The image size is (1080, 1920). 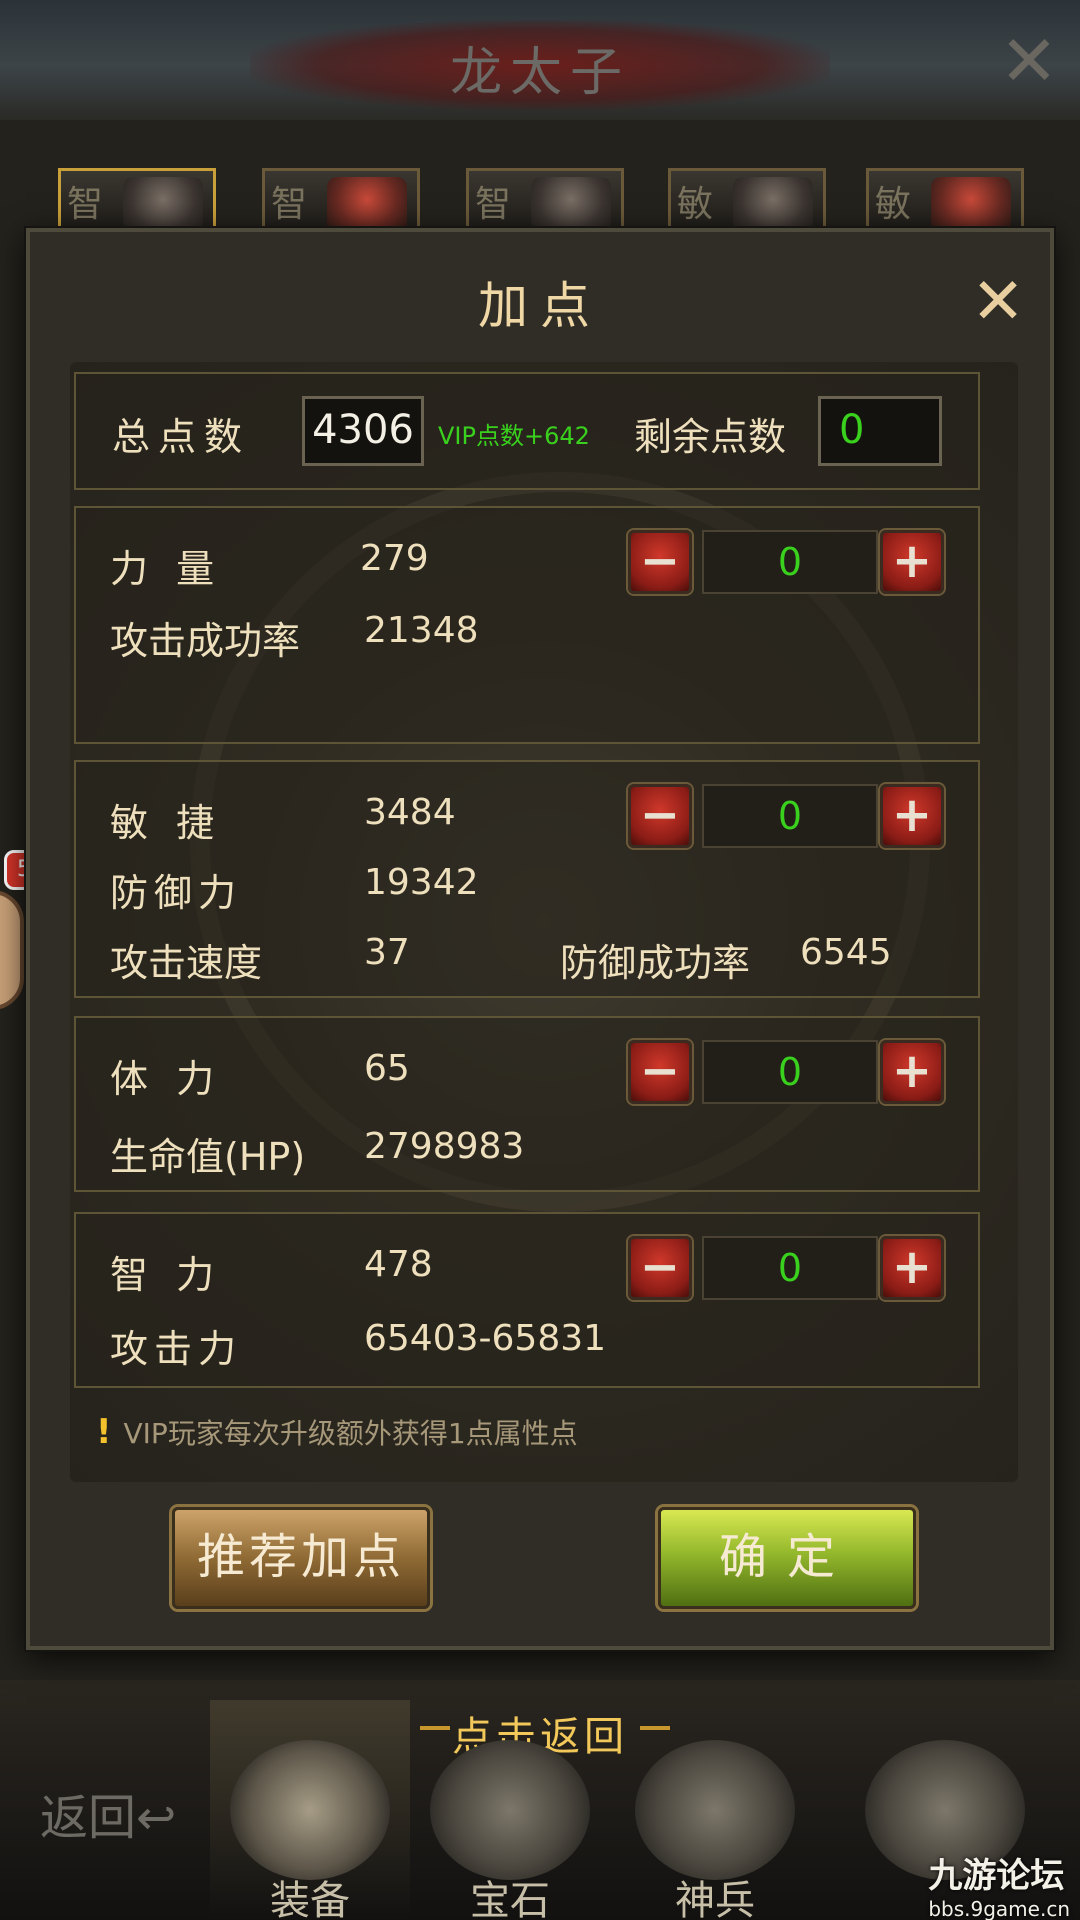 I want to click on character-name: 龙太子, so click(x=539, y=73).